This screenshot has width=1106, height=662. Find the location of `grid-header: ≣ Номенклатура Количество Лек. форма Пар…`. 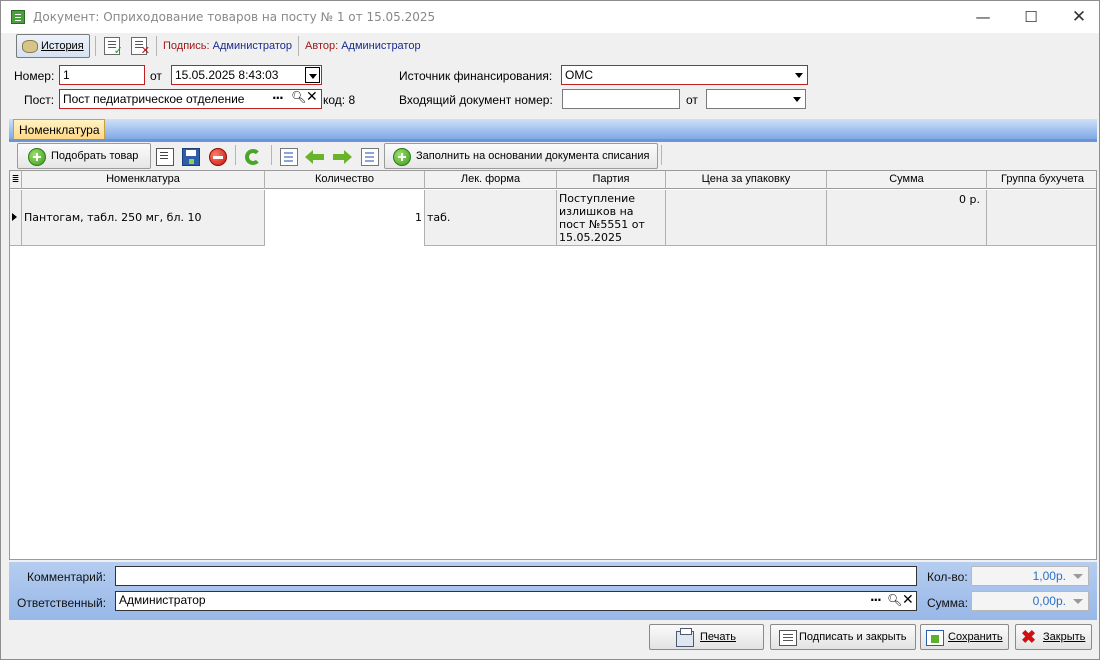

grid-header: ≣ Номенклатура Количество Лек. форма Пар… is located at coordinates (553, 180).